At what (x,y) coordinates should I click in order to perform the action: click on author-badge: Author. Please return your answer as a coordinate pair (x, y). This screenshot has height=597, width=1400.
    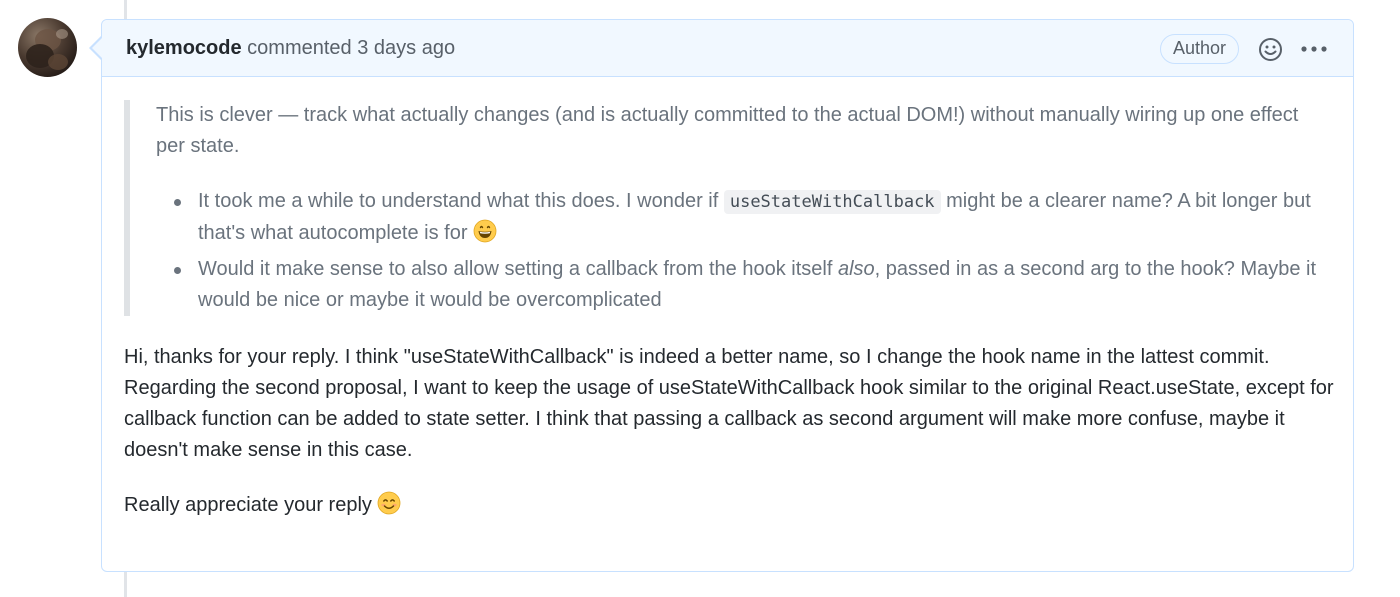
    Looking at the image, I should click on (1200, 49).